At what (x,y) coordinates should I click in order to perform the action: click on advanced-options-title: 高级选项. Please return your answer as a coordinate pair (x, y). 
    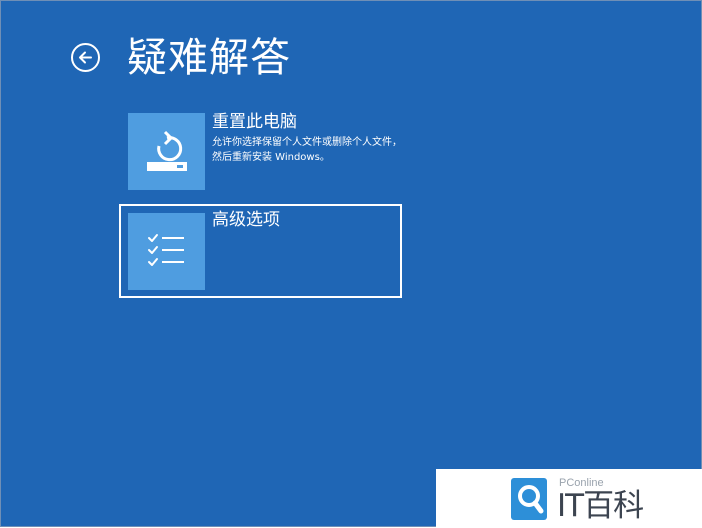
    Looking at the image, I should click on (246, 220).